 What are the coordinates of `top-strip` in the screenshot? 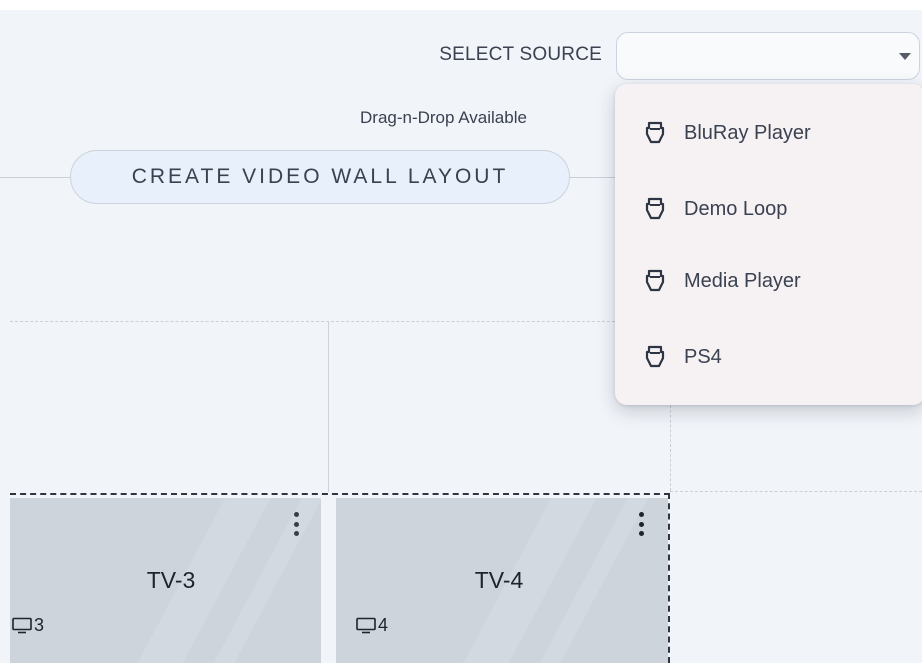 It's located at (461, 5).